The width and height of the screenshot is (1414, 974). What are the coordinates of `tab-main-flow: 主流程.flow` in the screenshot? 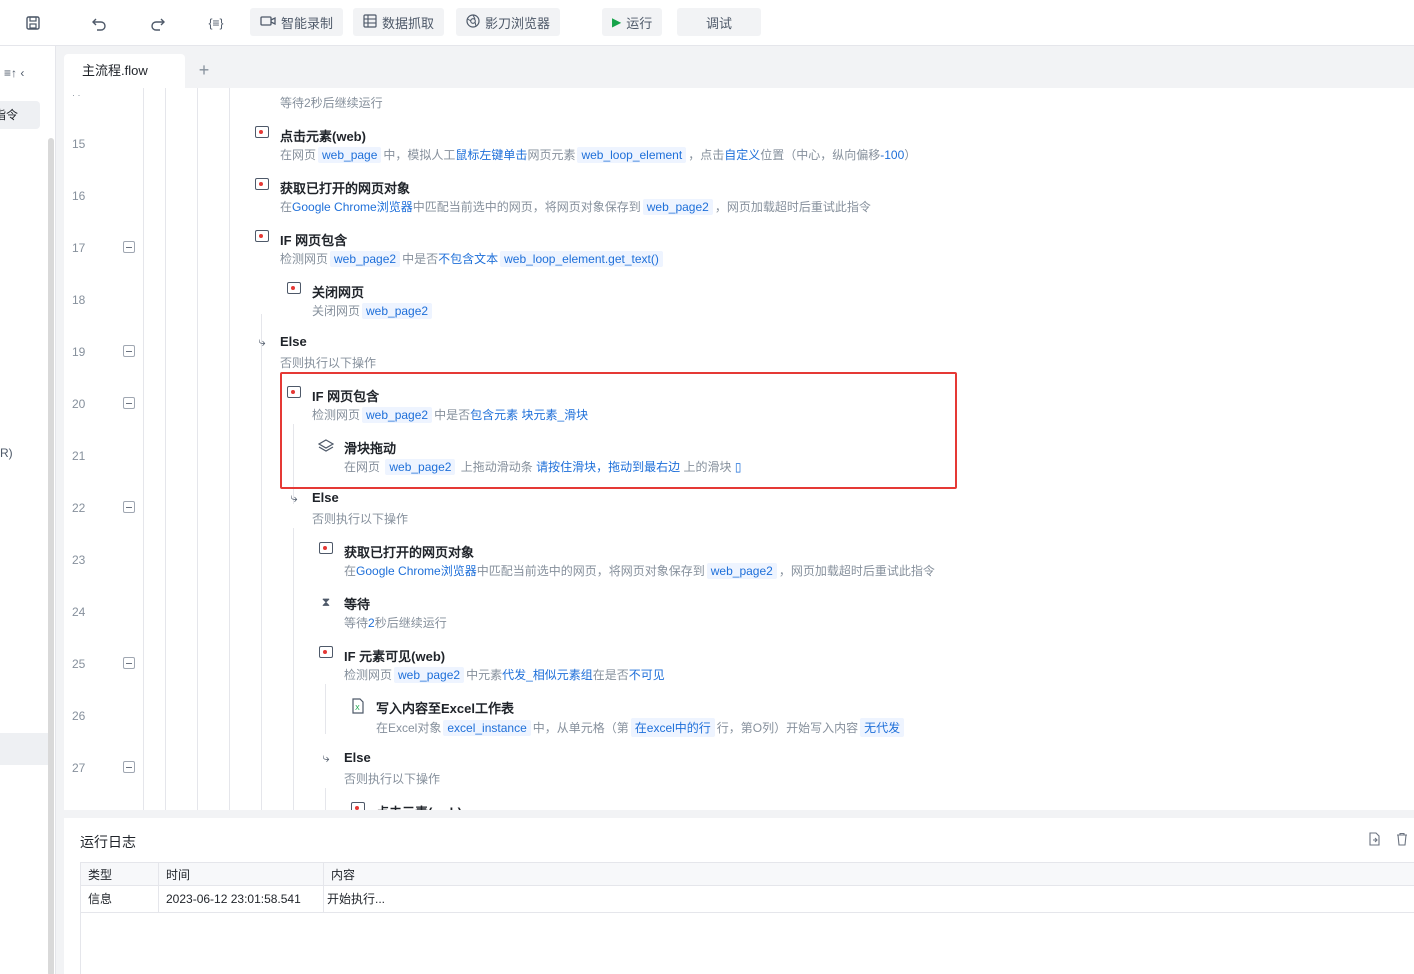 It's located at (124, 71).